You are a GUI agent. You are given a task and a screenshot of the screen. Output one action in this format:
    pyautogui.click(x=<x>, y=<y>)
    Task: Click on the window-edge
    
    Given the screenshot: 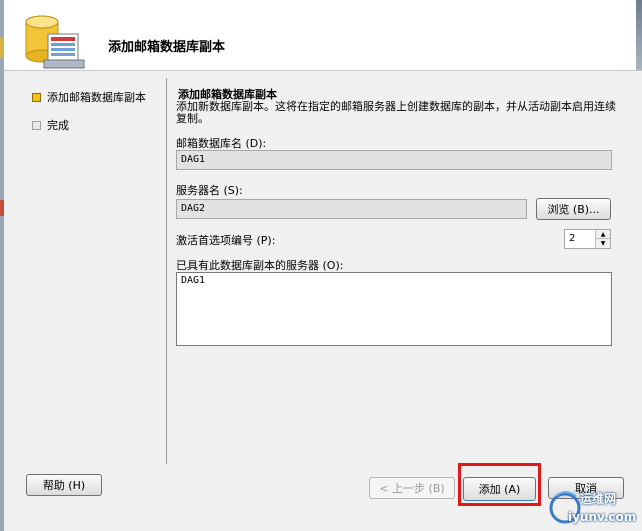 What is the action you would take?
    pyautogui.click(x=639, y=35)
    